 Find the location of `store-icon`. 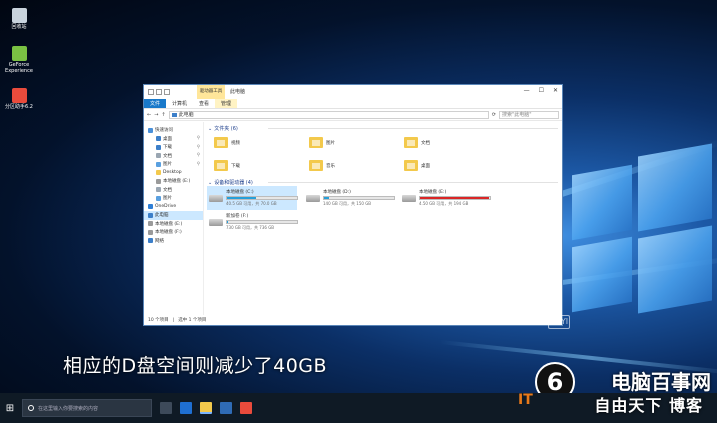

store-icon is located at coordinates (226, 408).